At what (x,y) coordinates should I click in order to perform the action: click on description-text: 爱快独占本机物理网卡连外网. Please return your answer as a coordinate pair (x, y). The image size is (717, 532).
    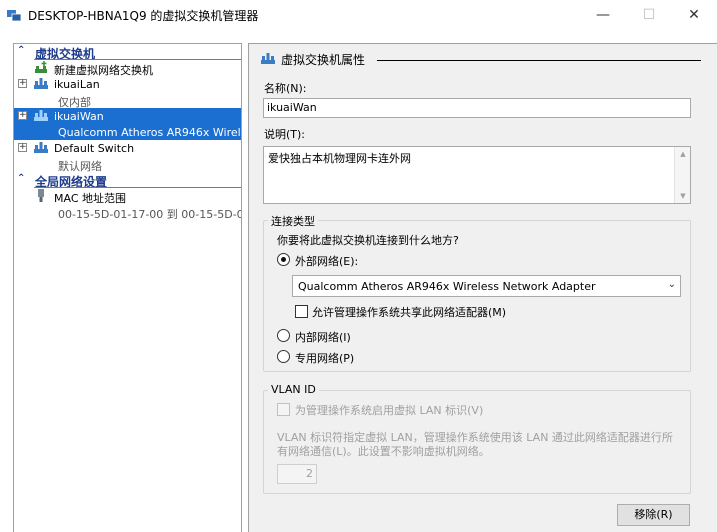
    Looking at the image, I should click on (339, 158).